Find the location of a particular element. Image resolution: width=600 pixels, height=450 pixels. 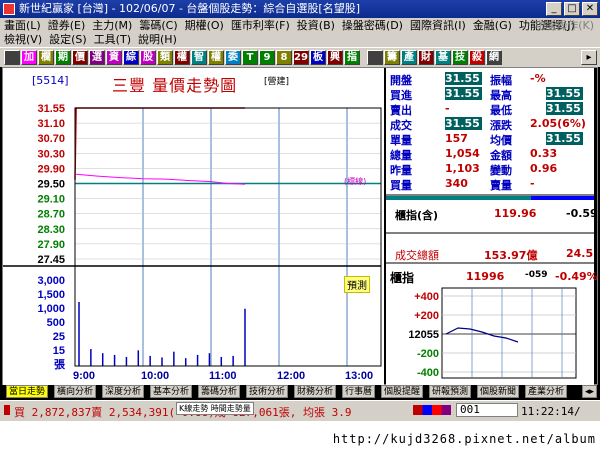

tab-9: 研報預測 is located at coordinates (450, 391).